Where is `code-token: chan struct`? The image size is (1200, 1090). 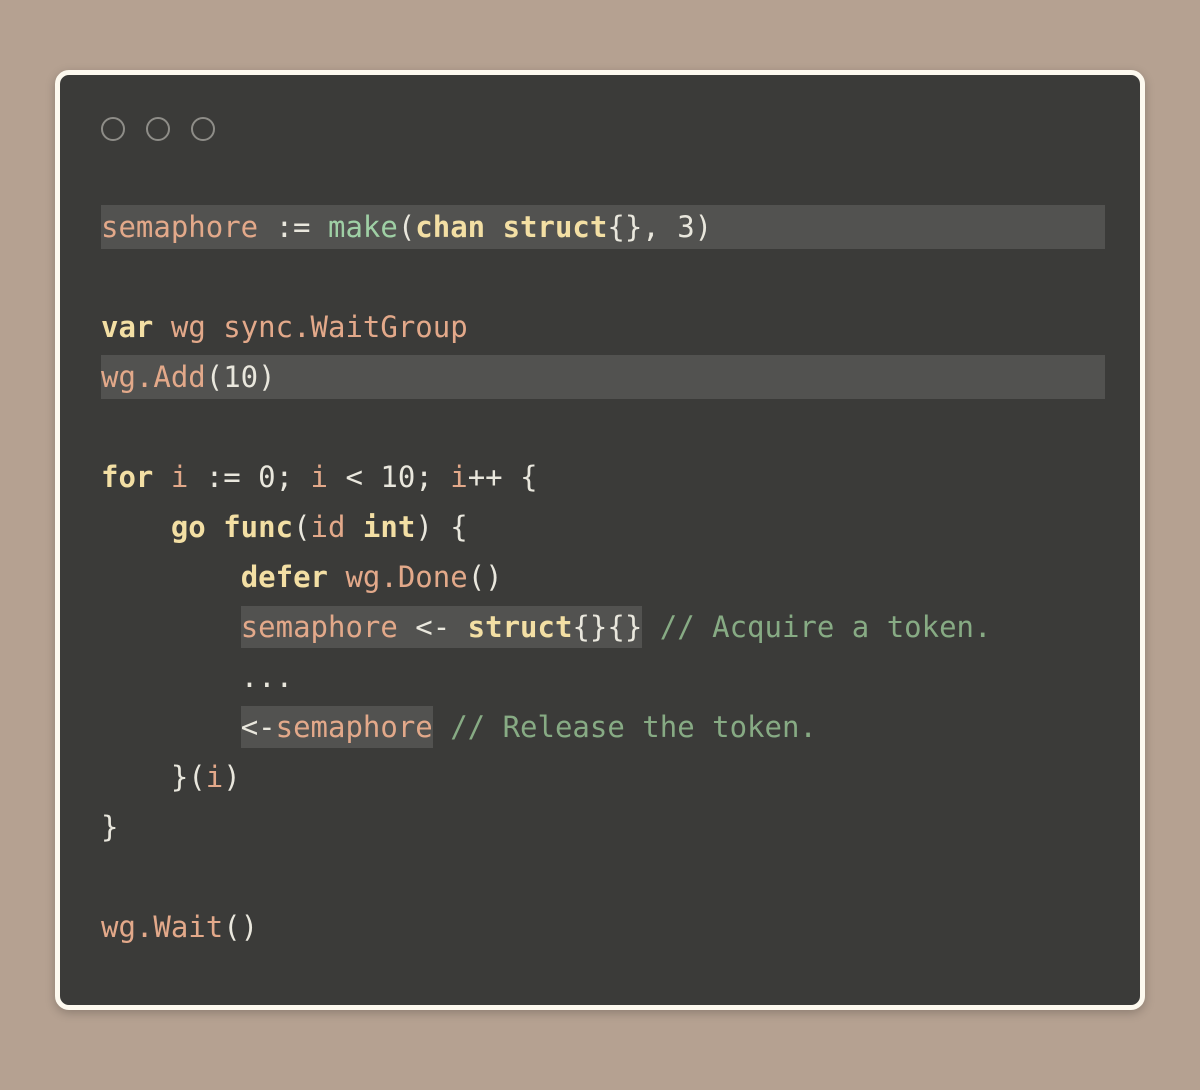
code-token: chan struct is located at coordinates (511, 227).